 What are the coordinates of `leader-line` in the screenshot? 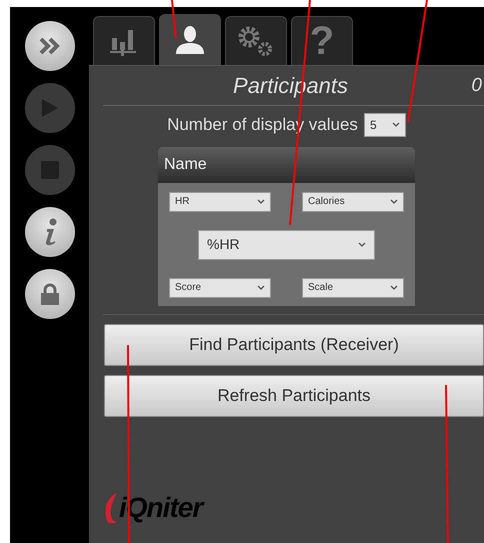 It's located at (174, 19).